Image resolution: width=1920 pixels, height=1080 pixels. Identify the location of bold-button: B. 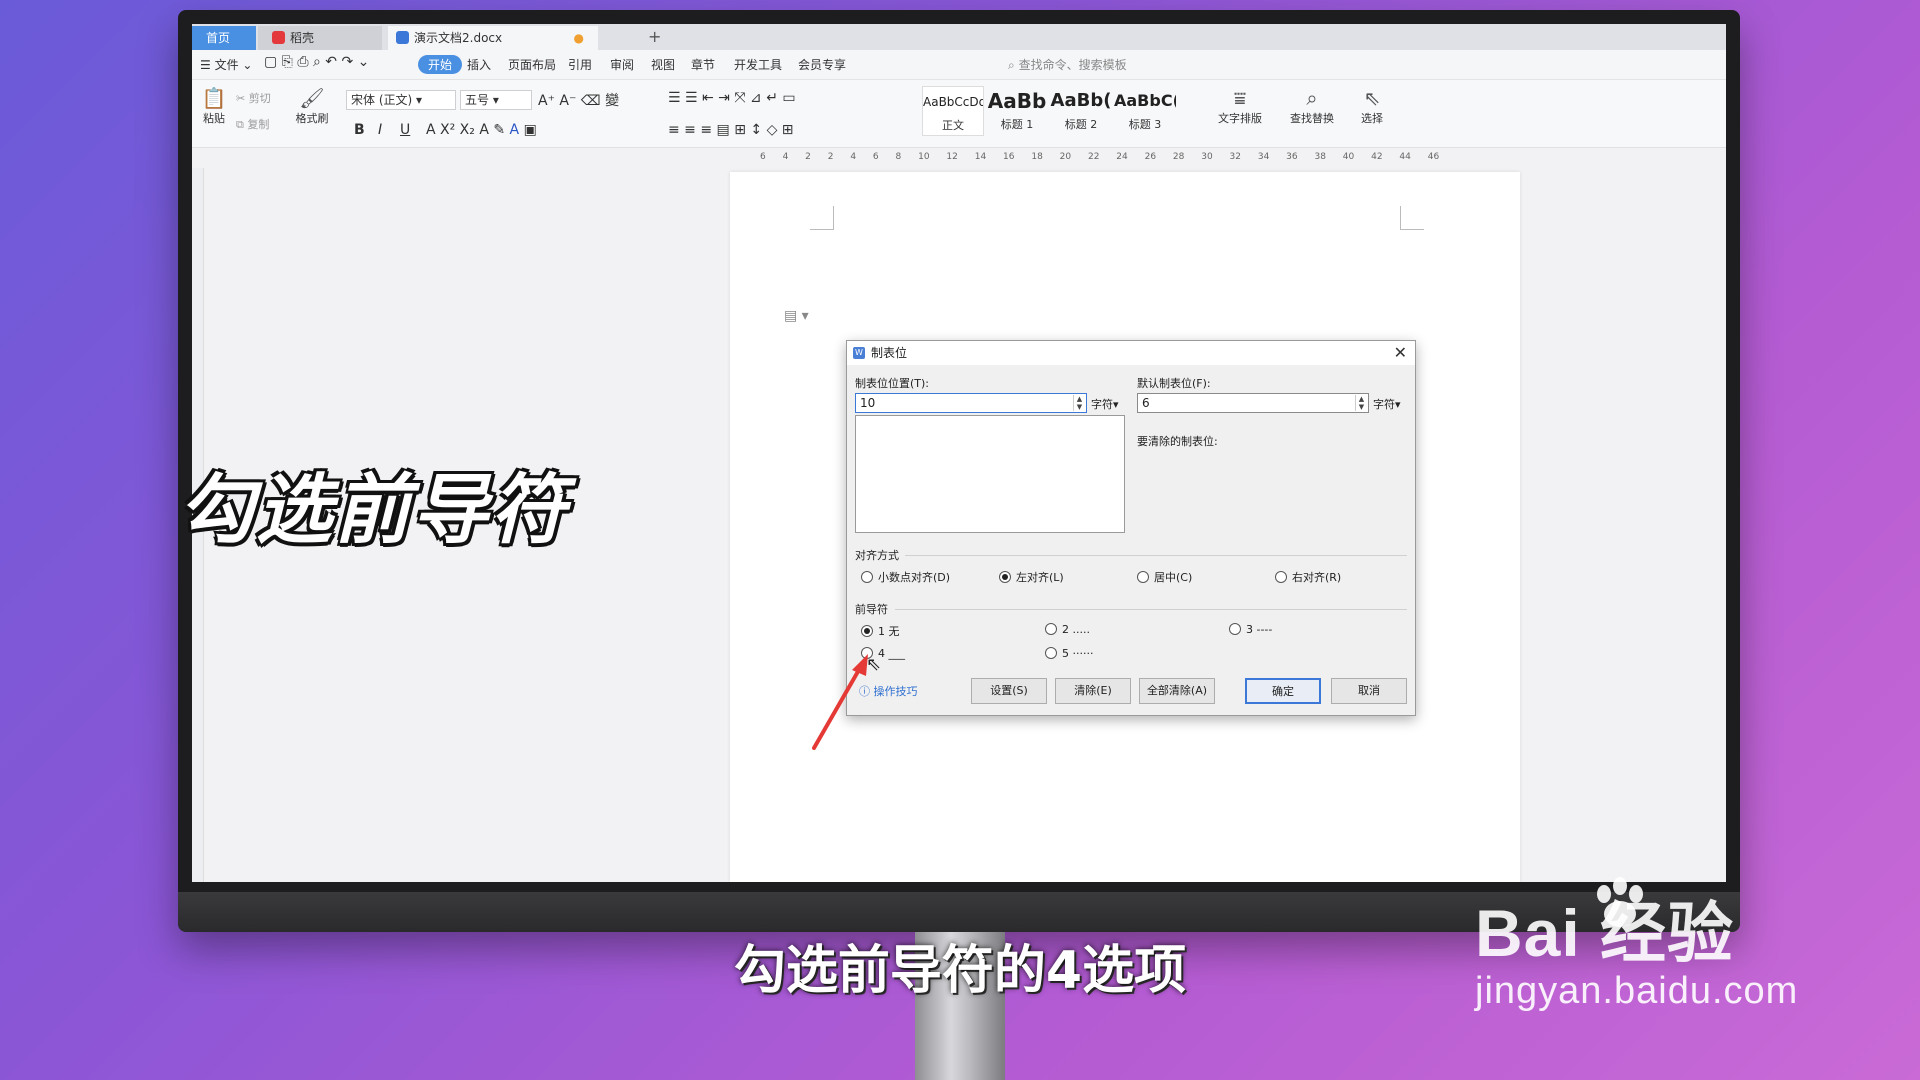
(359, 130).